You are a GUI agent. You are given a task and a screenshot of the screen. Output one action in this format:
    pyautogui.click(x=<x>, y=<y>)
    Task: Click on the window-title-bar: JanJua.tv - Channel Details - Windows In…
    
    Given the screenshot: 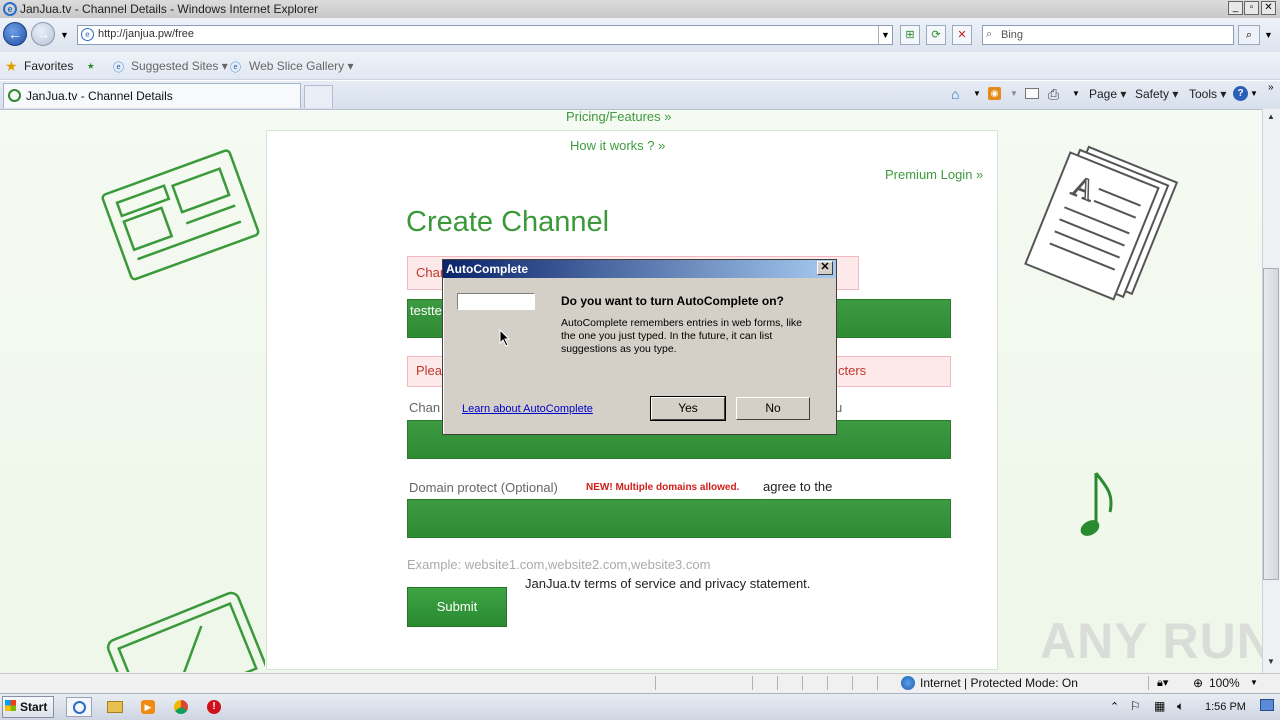 What is the action you would take?
    pyautogui.click(x=640, y=9)
    